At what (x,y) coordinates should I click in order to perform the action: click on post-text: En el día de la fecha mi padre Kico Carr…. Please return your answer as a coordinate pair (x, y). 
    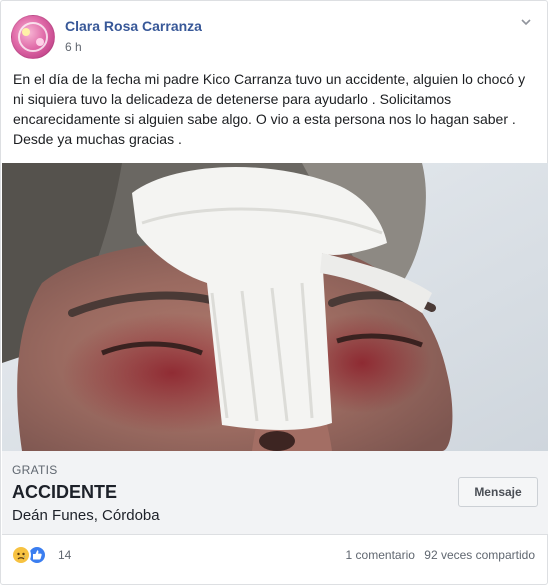
    Looking at the image, I should click on (269, 109).